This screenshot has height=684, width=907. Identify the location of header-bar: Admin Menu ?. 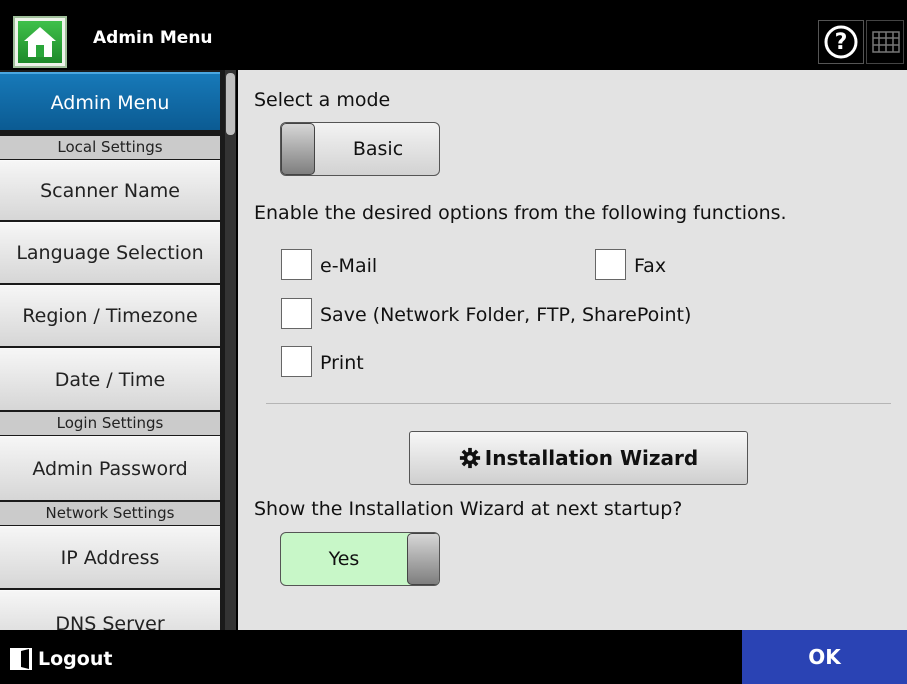
(453, 38).